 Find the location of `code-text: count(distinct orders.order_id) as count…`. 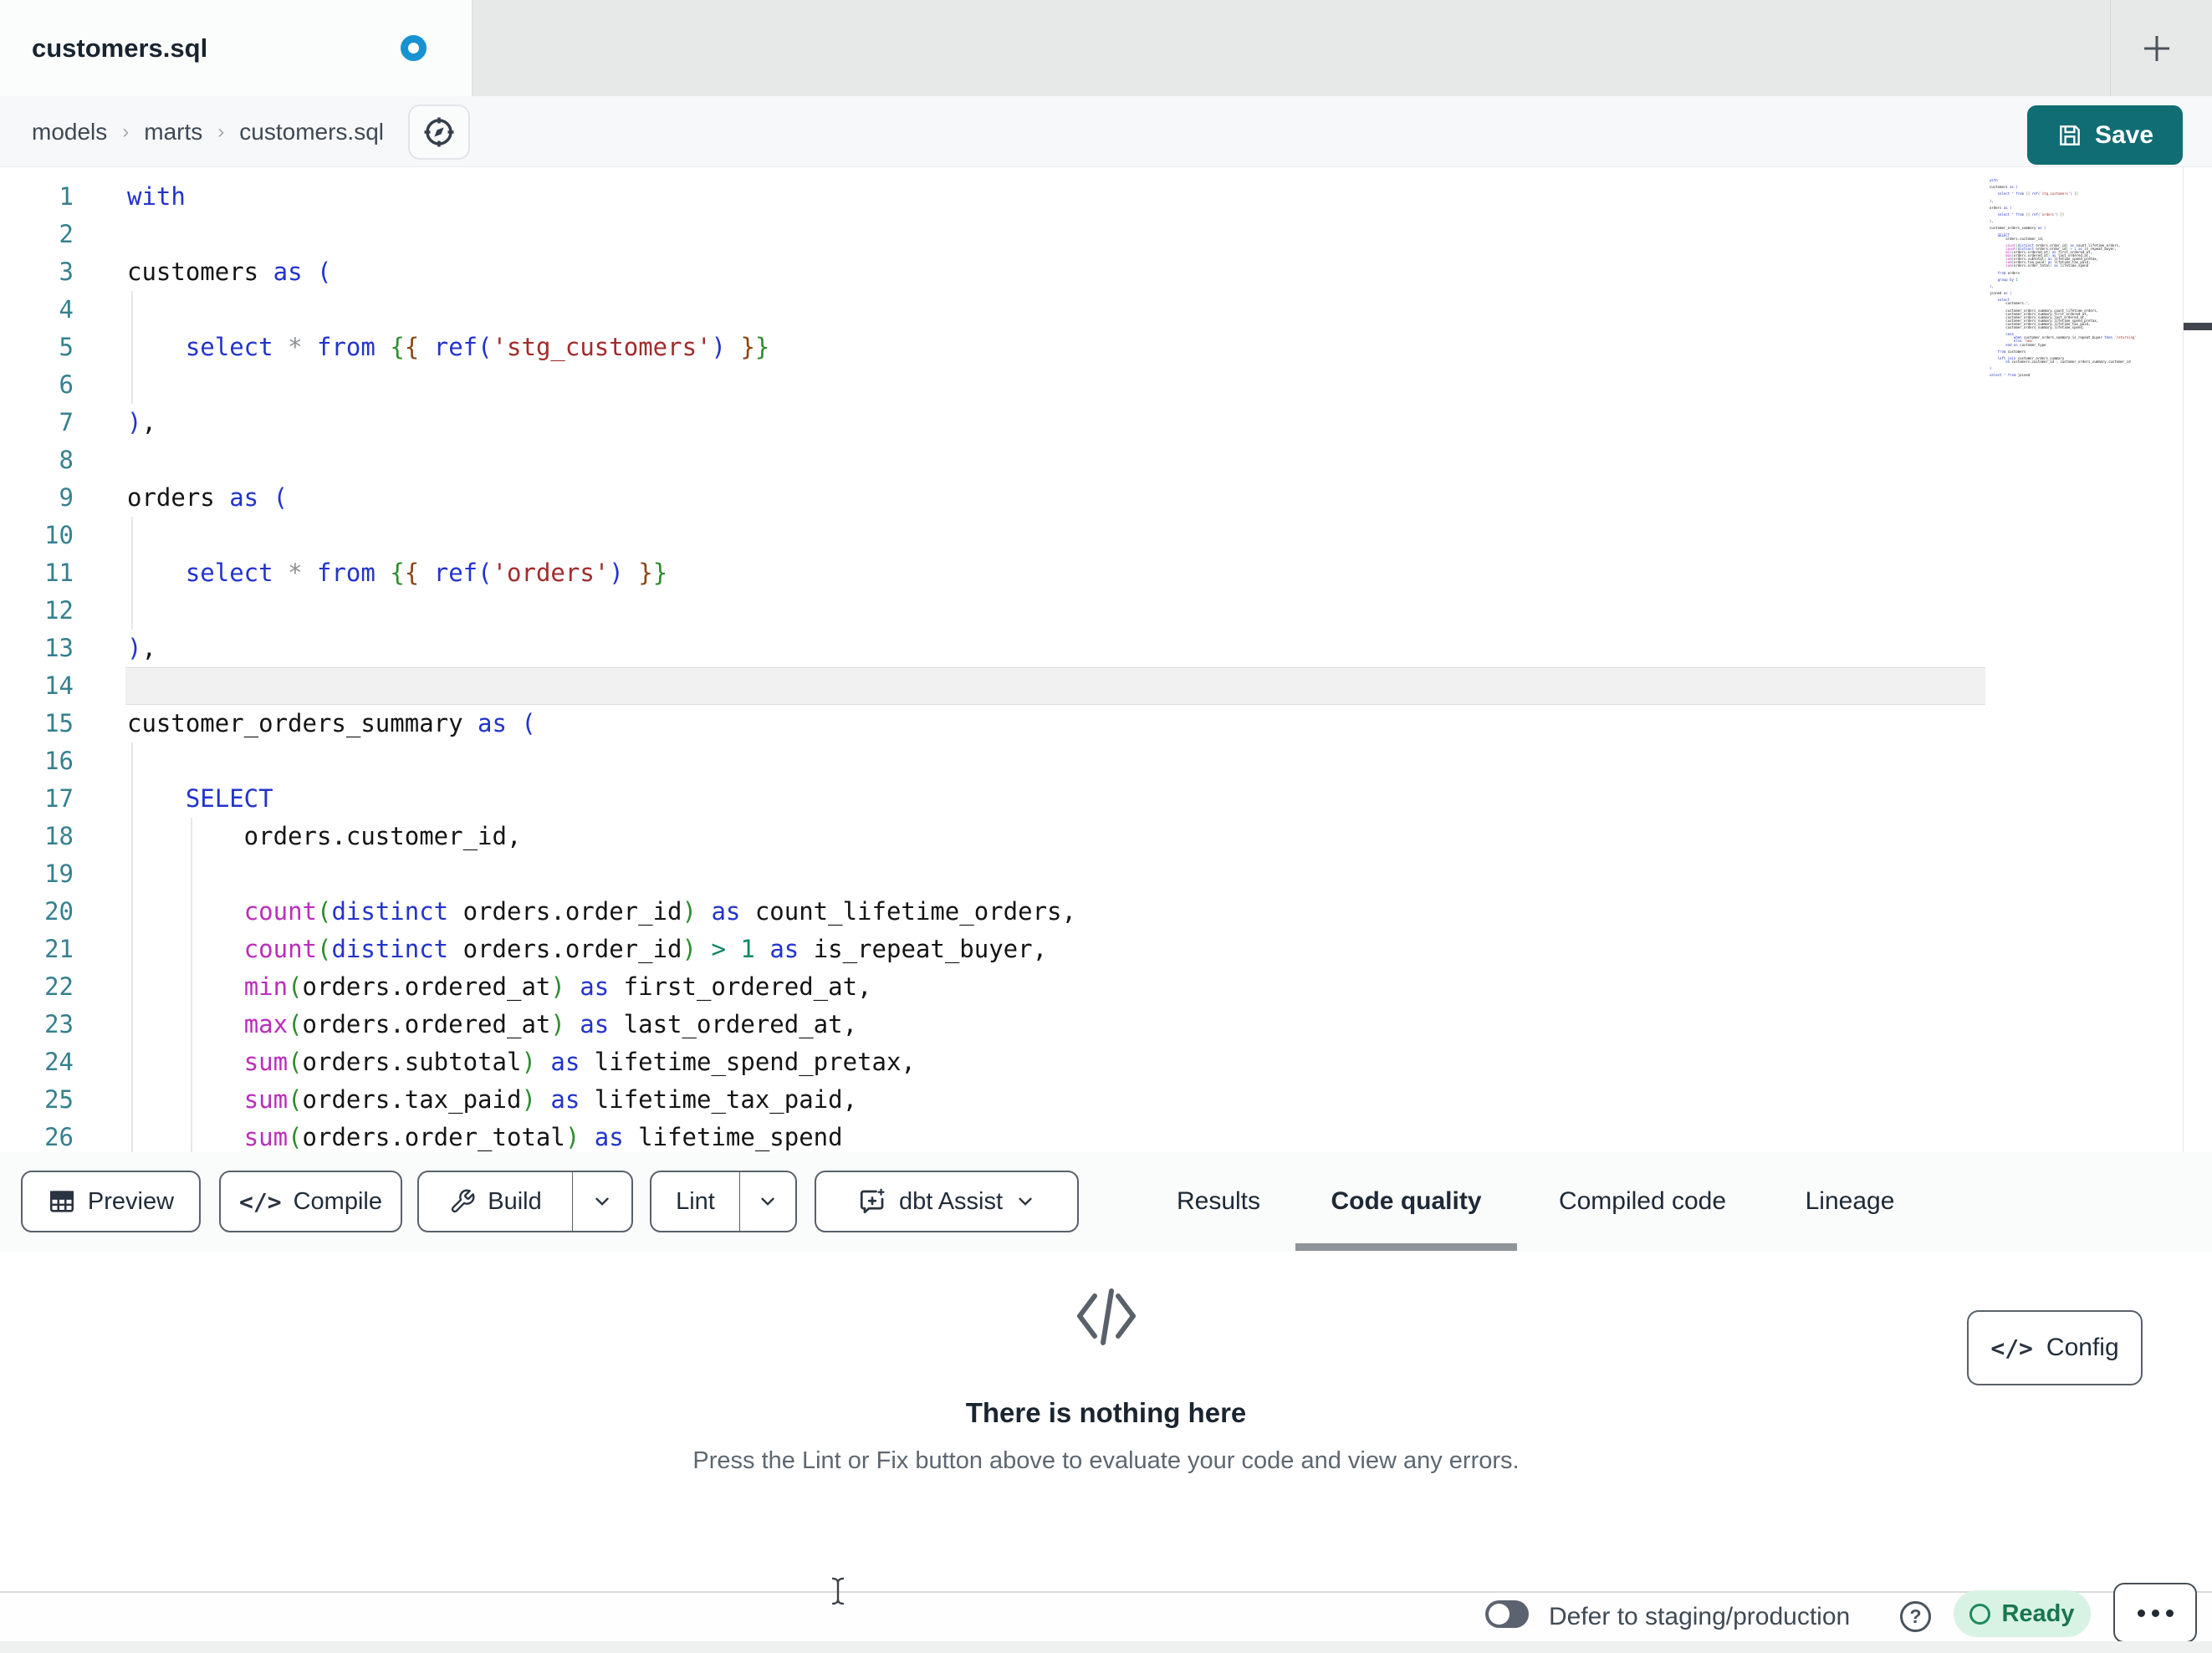

code-text: count(distinct orders.order_id) as count… is located at coordinates (659, 911).